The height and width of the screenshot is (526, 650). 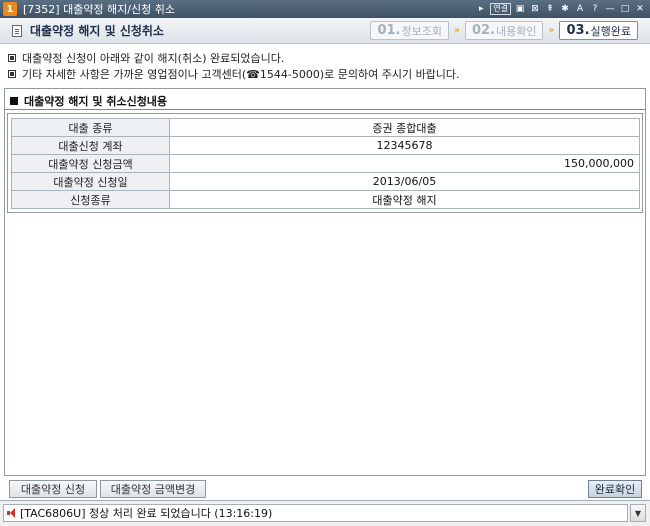 I want to click on page-title: 대출약정 해지 및 신청취소, so click(x=97, y=31).